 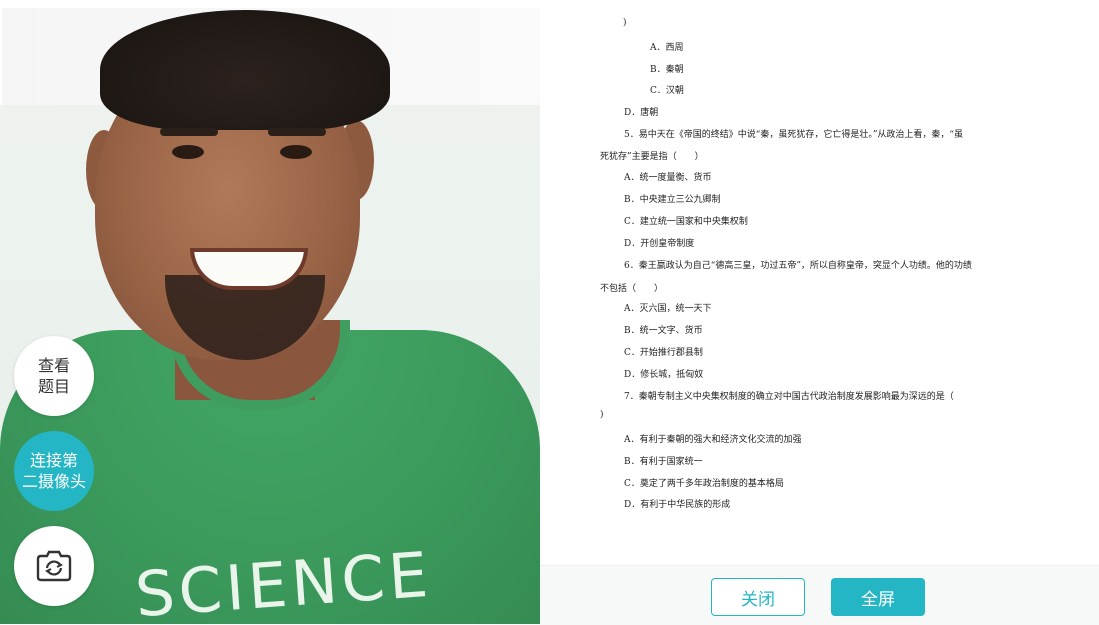 I want to click on connect-camera-label-line2: 二摄像头, so click(x=53, y=481).